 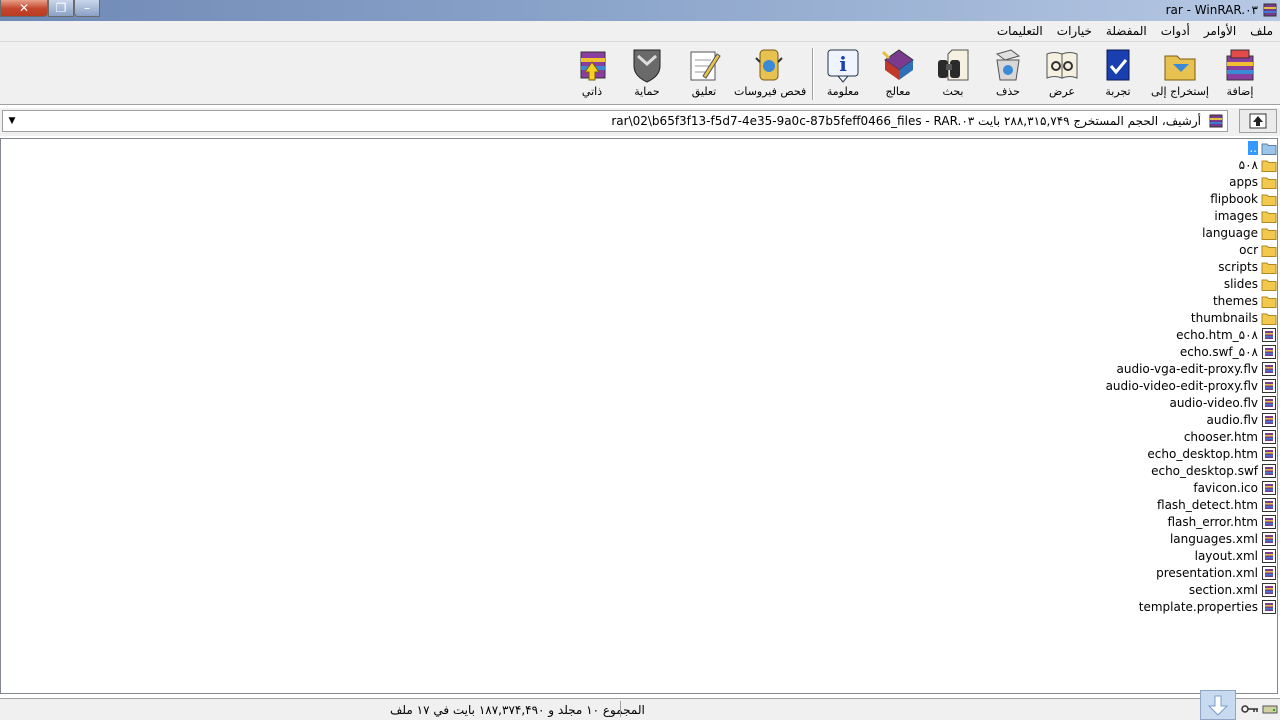 I want to click on file-row: section.xml, so click(x=1077, y=589).